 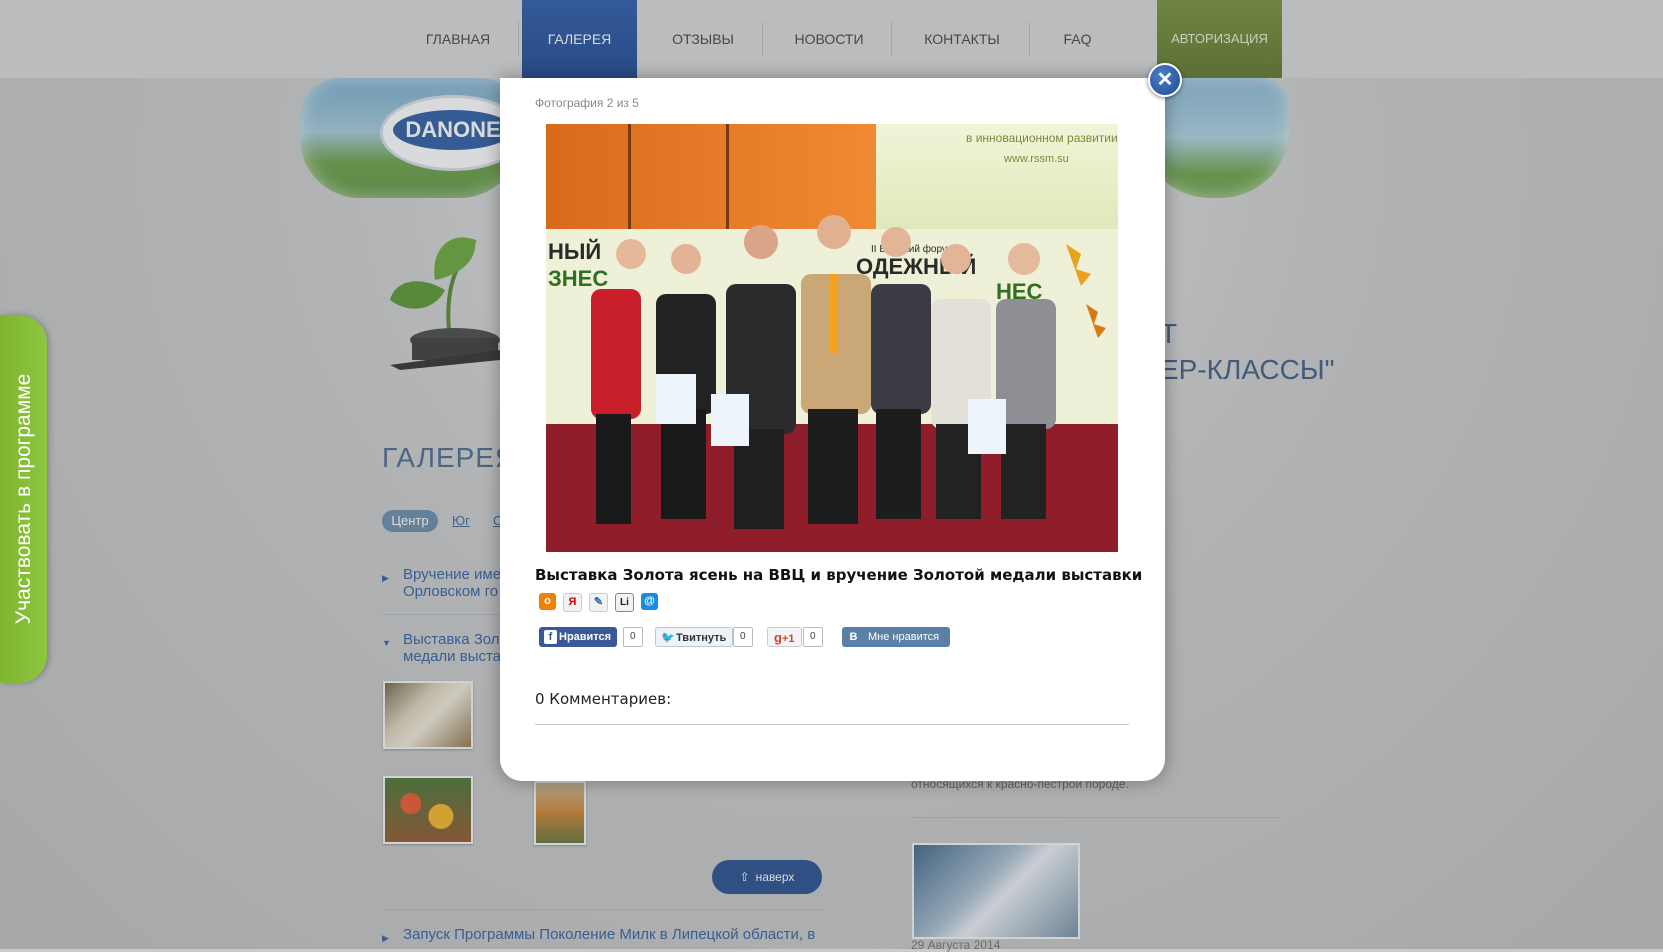 I want to click on photo-banner-big2: ЗНЕС, so click(x=578, y=278).